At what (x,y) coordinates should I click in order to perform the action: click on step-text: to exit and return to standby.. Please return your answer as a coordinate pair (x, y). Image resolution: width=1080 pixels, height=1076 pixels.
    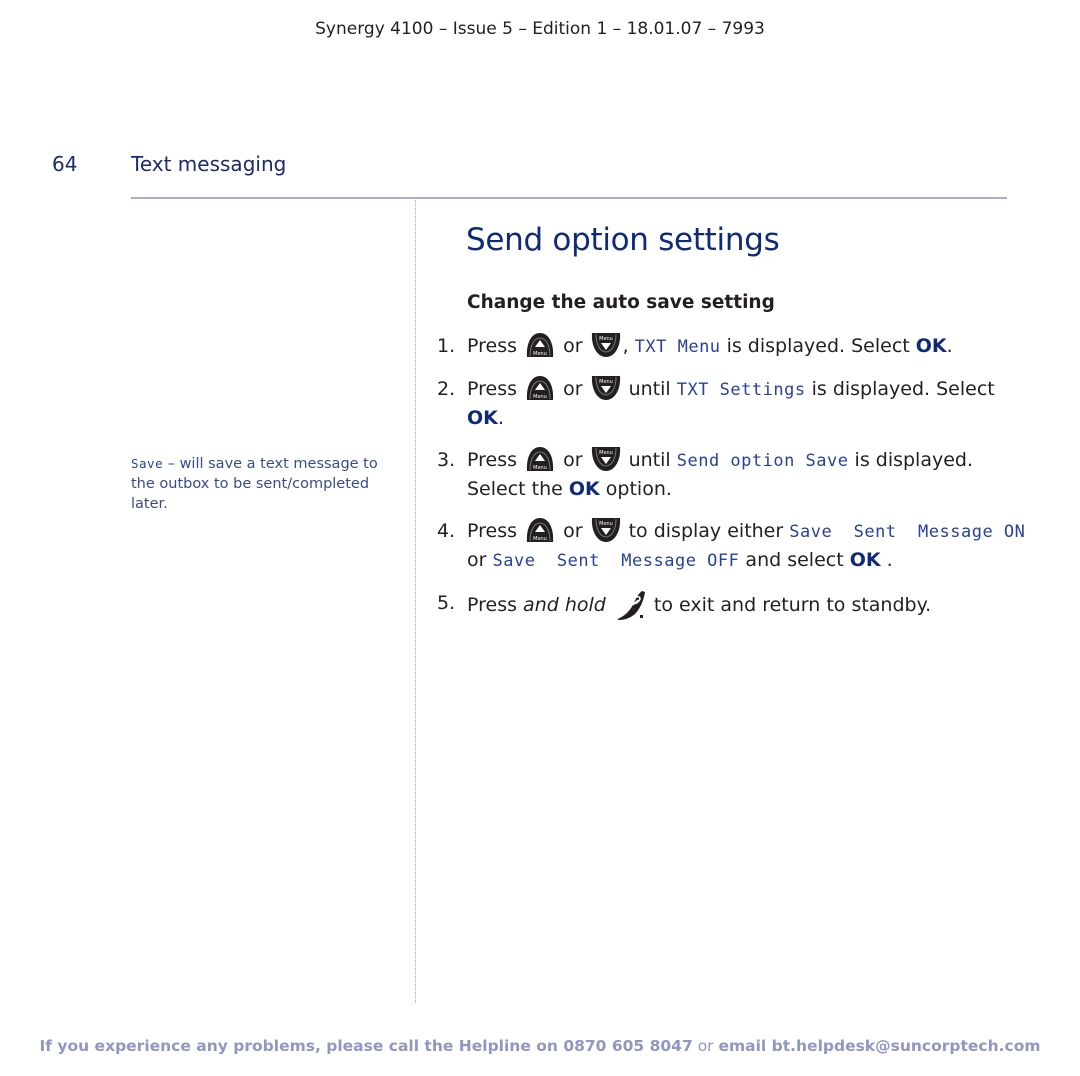
    Looking at the image, I should click on (789, 605).